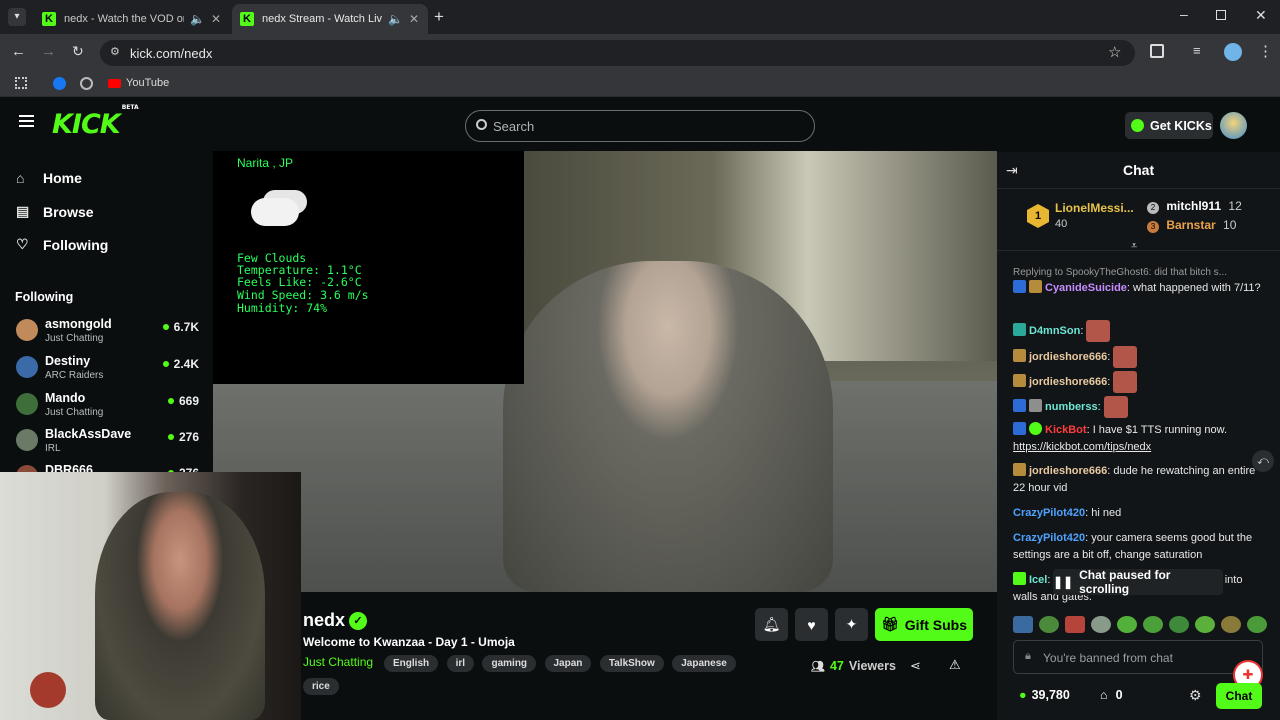 This screenshot has height=720, width=1280. I want to click on collapse-chat-icon: ⇥, so click(1012, 170).